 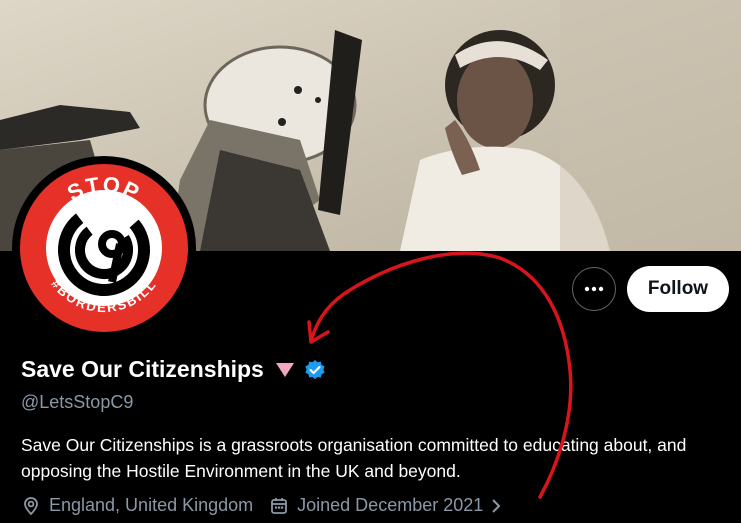 I want to click on profile-name-row: Save Our Citizenships, so click(x=173, y=369).